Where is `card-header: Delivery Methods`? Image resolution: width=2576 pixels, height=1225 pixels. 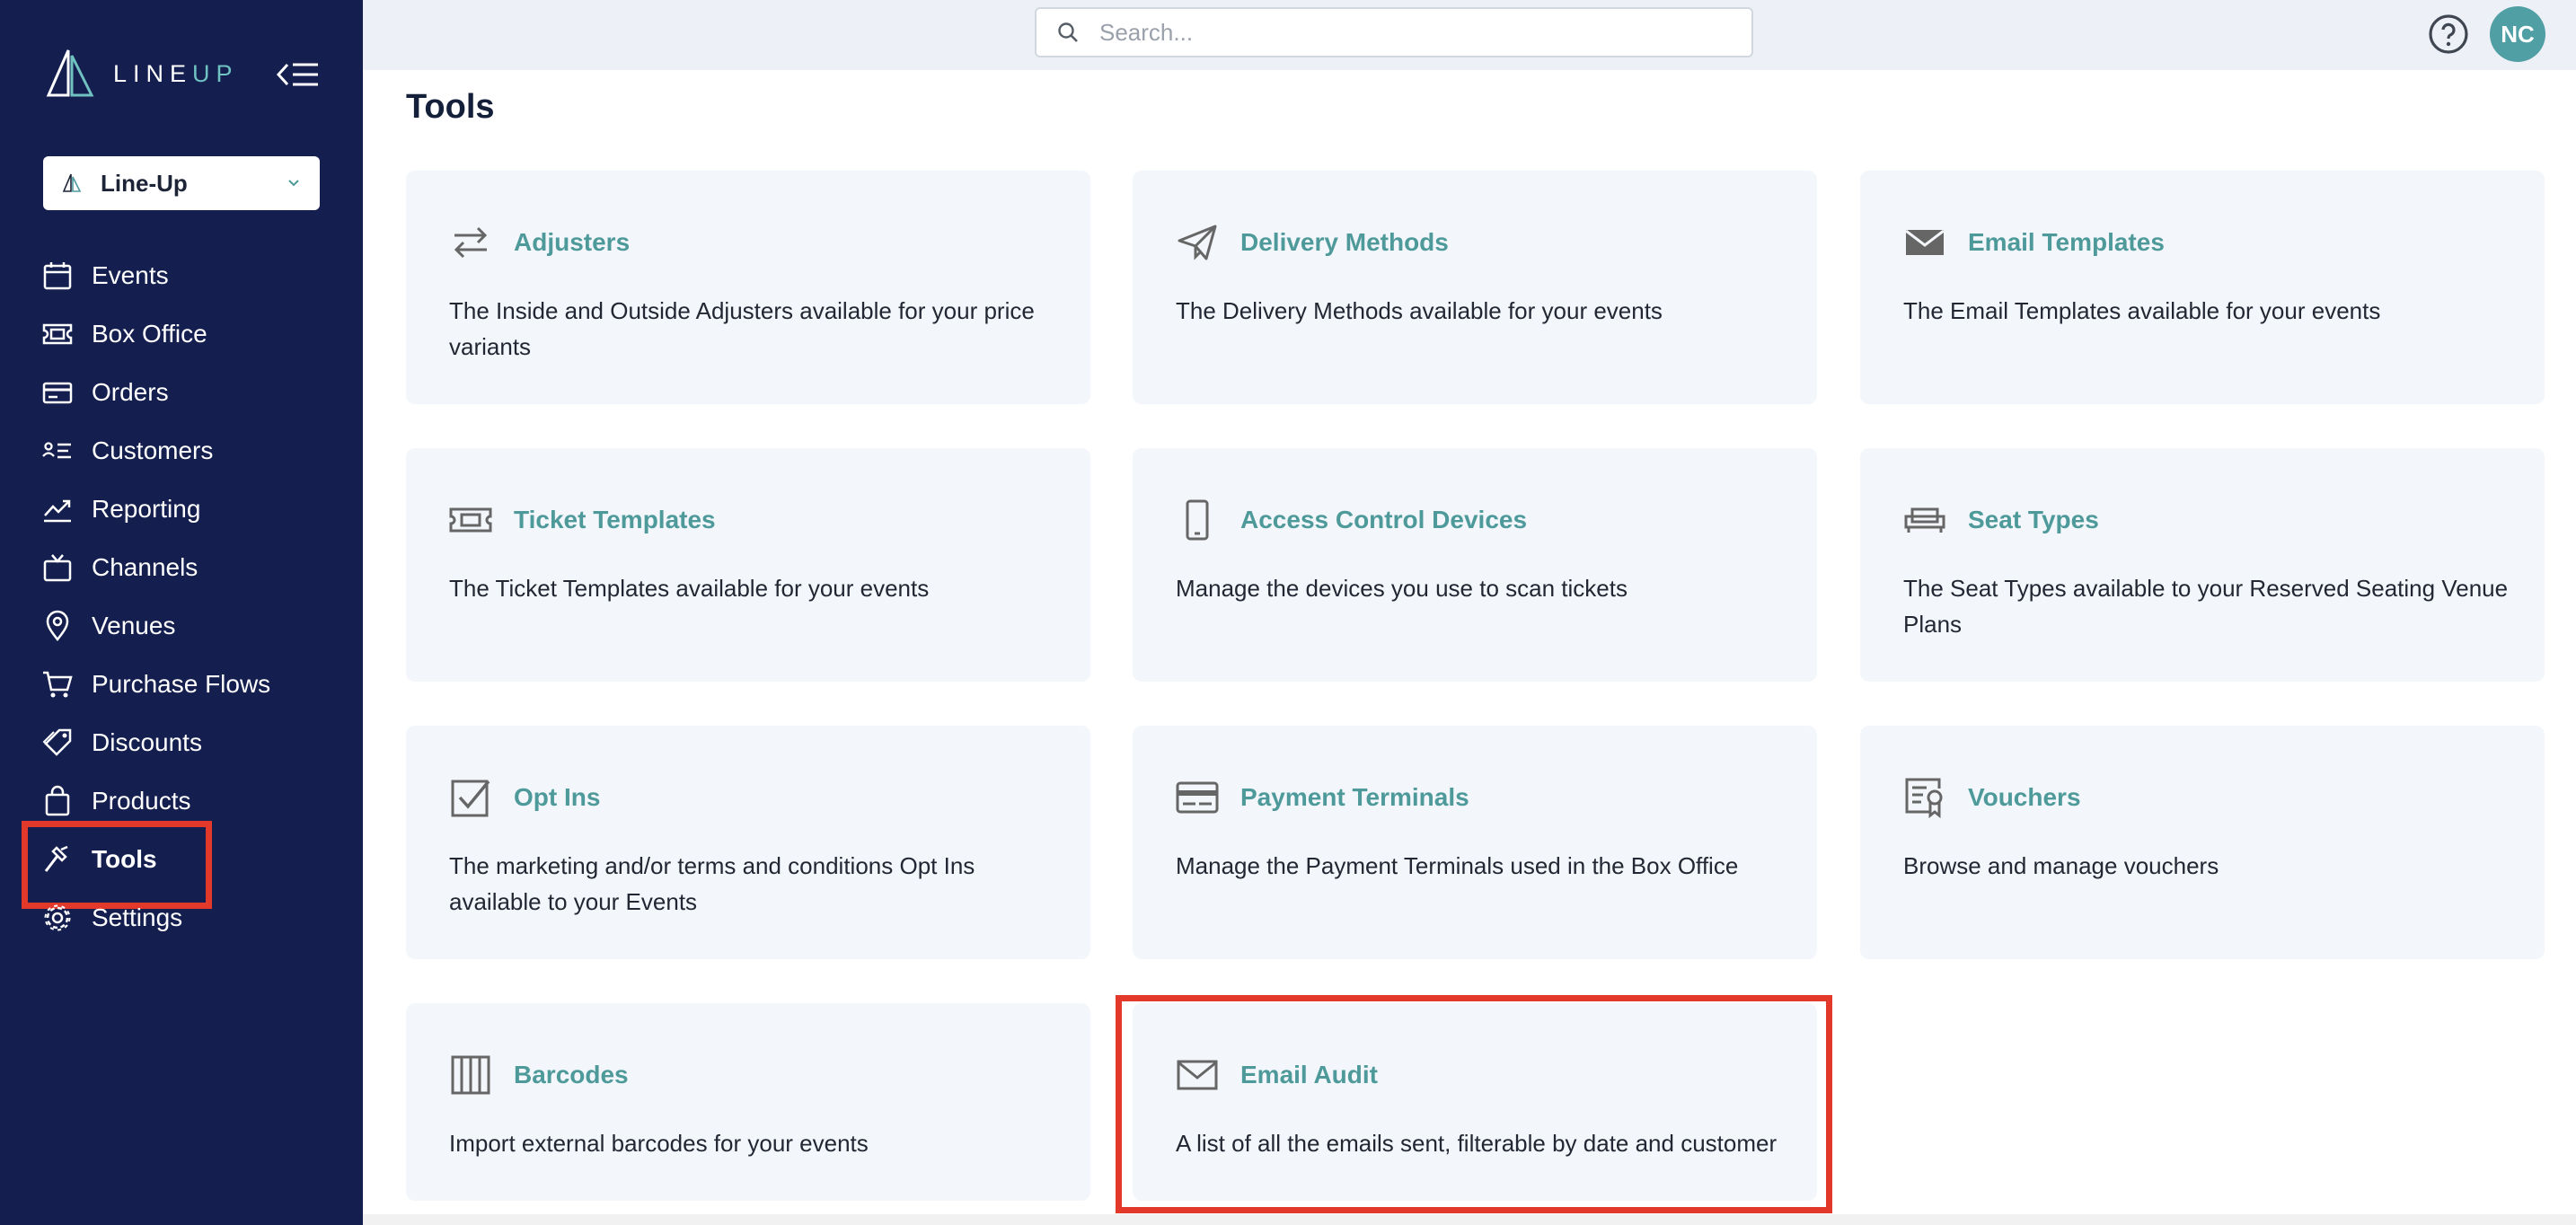 card-header: Delivery Methods is located at coordinates (1312, 243).